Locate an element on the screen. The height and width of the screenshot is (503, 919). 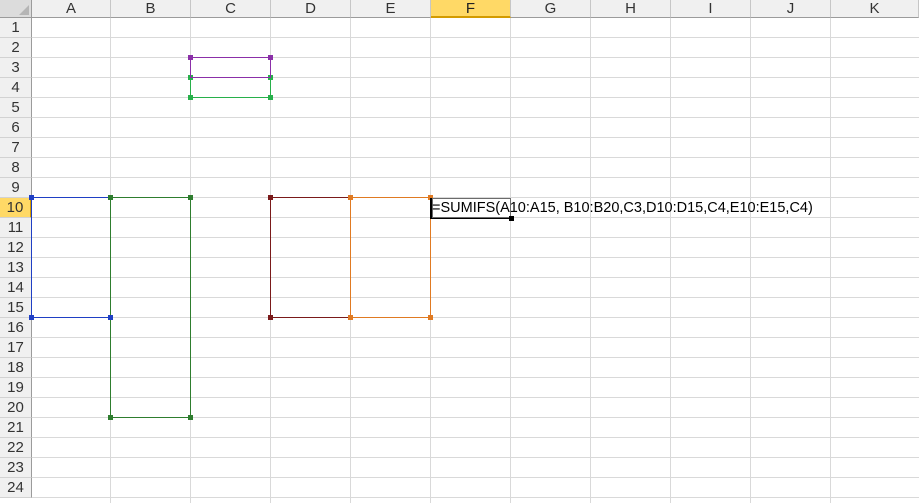
row-header-20: 20 is located at coordinates (16, 408).